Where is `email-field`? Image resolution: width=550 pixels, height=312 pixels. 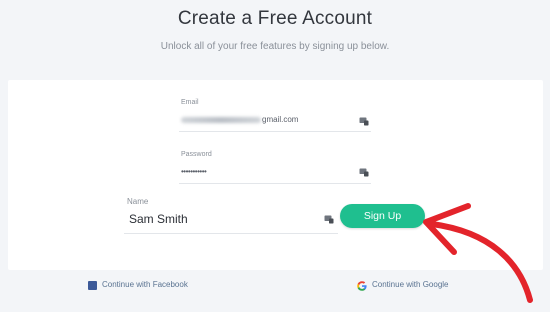
email-field is located at coordinates (275, 131).